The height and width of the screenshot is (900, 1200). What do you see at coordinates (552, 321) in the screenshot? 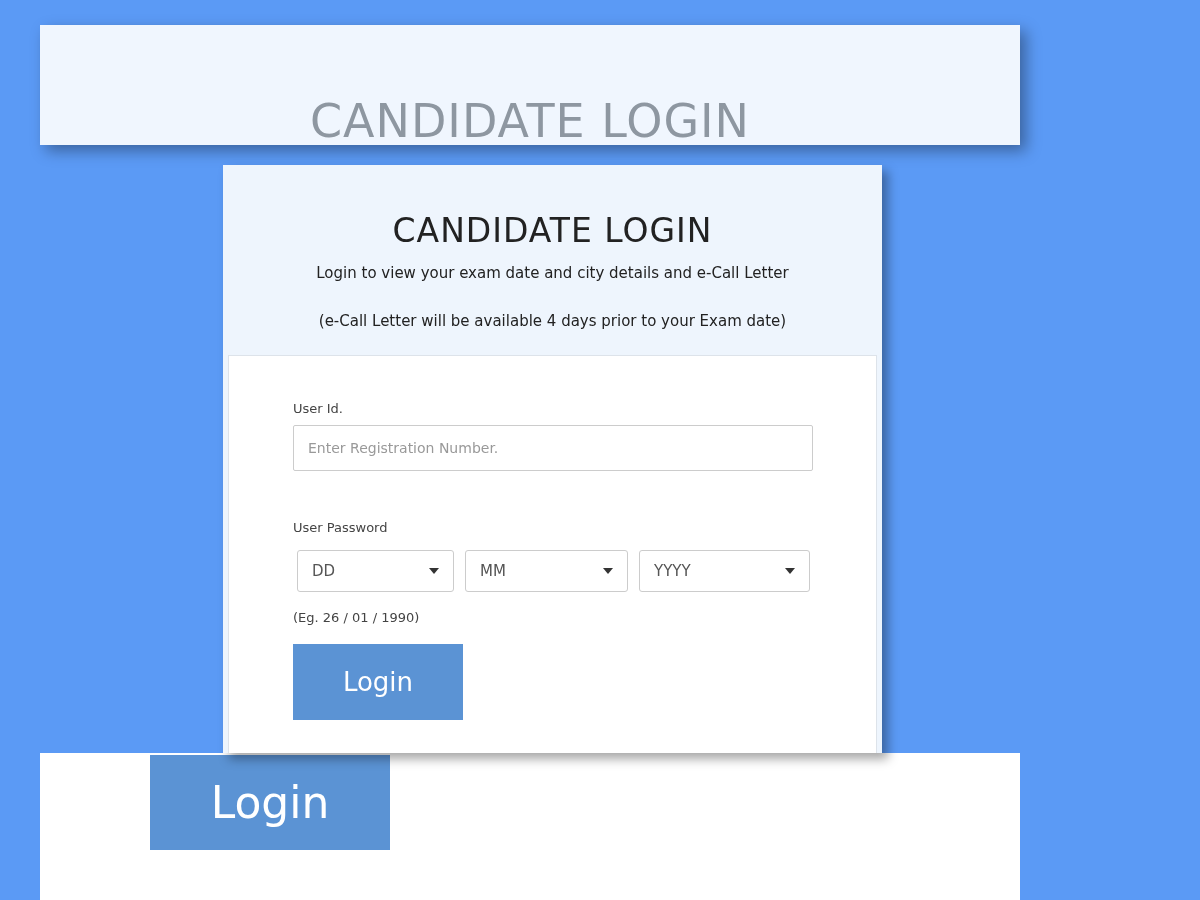
I see `availability-note: (e-Call Letter will be available 4 days prior to your Exam date)` at bounding box center [552, 321].